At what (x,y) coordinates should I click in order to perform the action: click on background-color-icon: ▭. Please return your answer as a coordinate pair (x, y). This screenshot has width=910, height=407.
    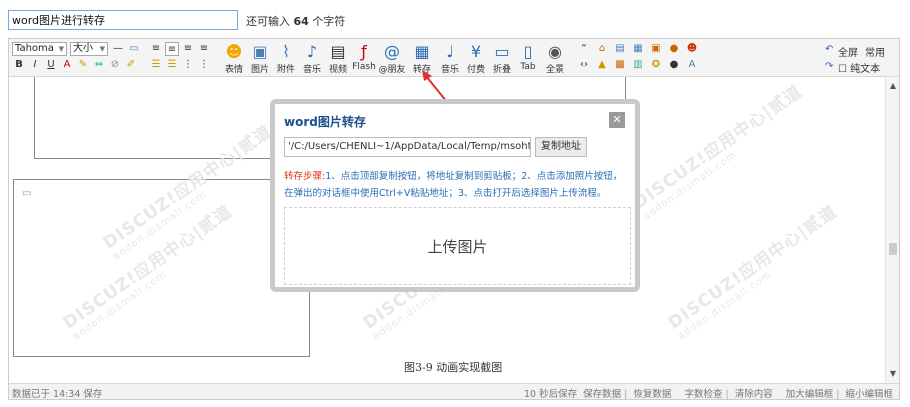
    Looking at the image, I should click on (134, 49).